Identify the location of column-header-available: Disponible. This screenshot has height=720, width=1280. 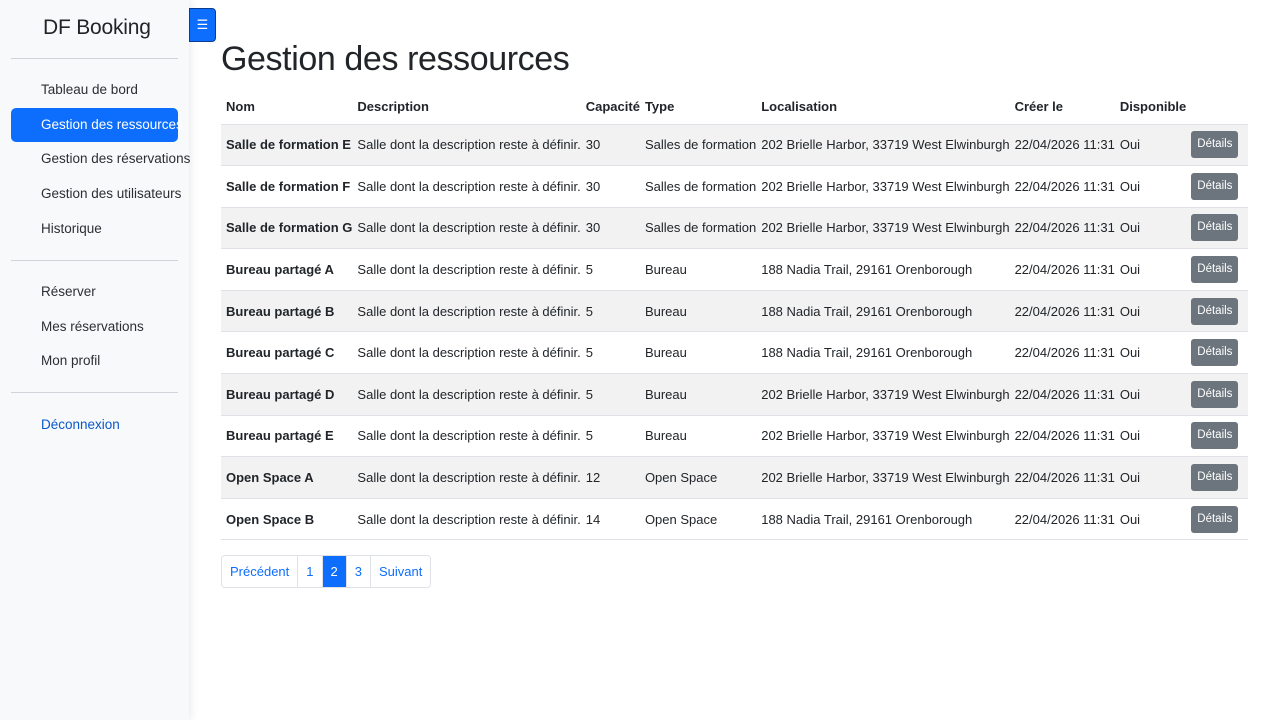
(1150, 107).